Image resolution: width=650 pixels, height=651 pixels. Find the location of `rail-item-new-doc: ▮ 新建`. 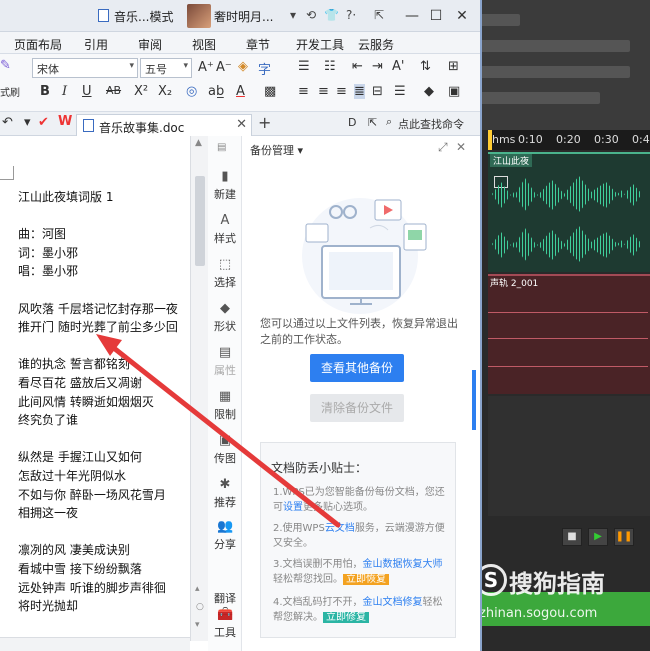

rail-item-new-doc: ▮ 新建 is located at coordinates (225, 186).